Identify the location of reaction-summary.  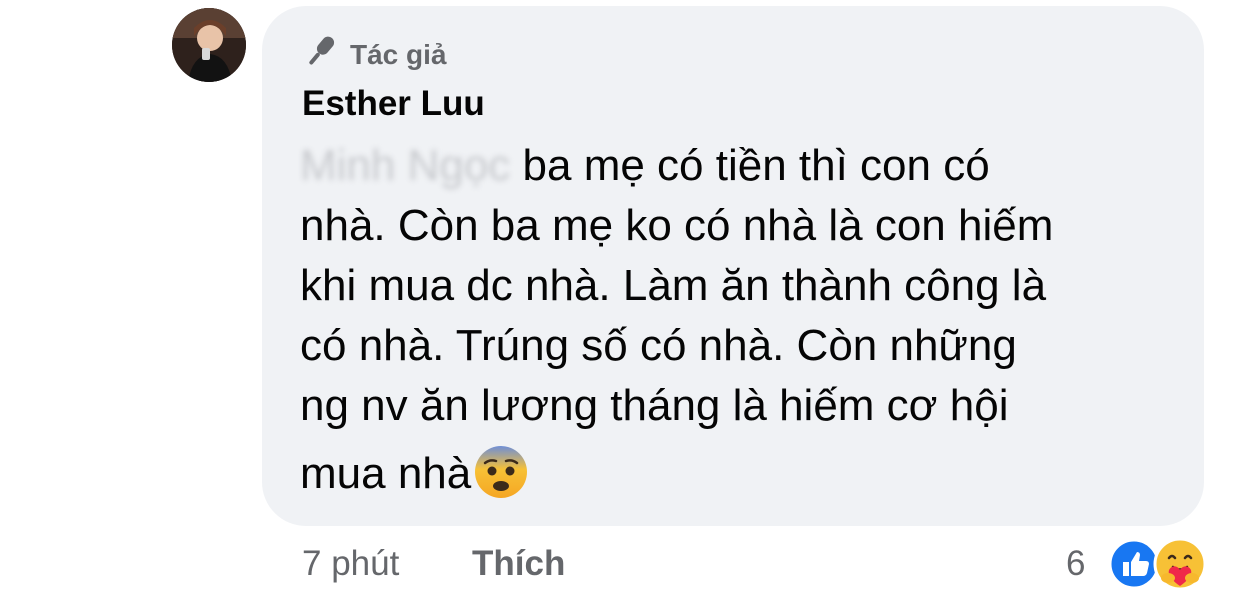
(1160, 564).